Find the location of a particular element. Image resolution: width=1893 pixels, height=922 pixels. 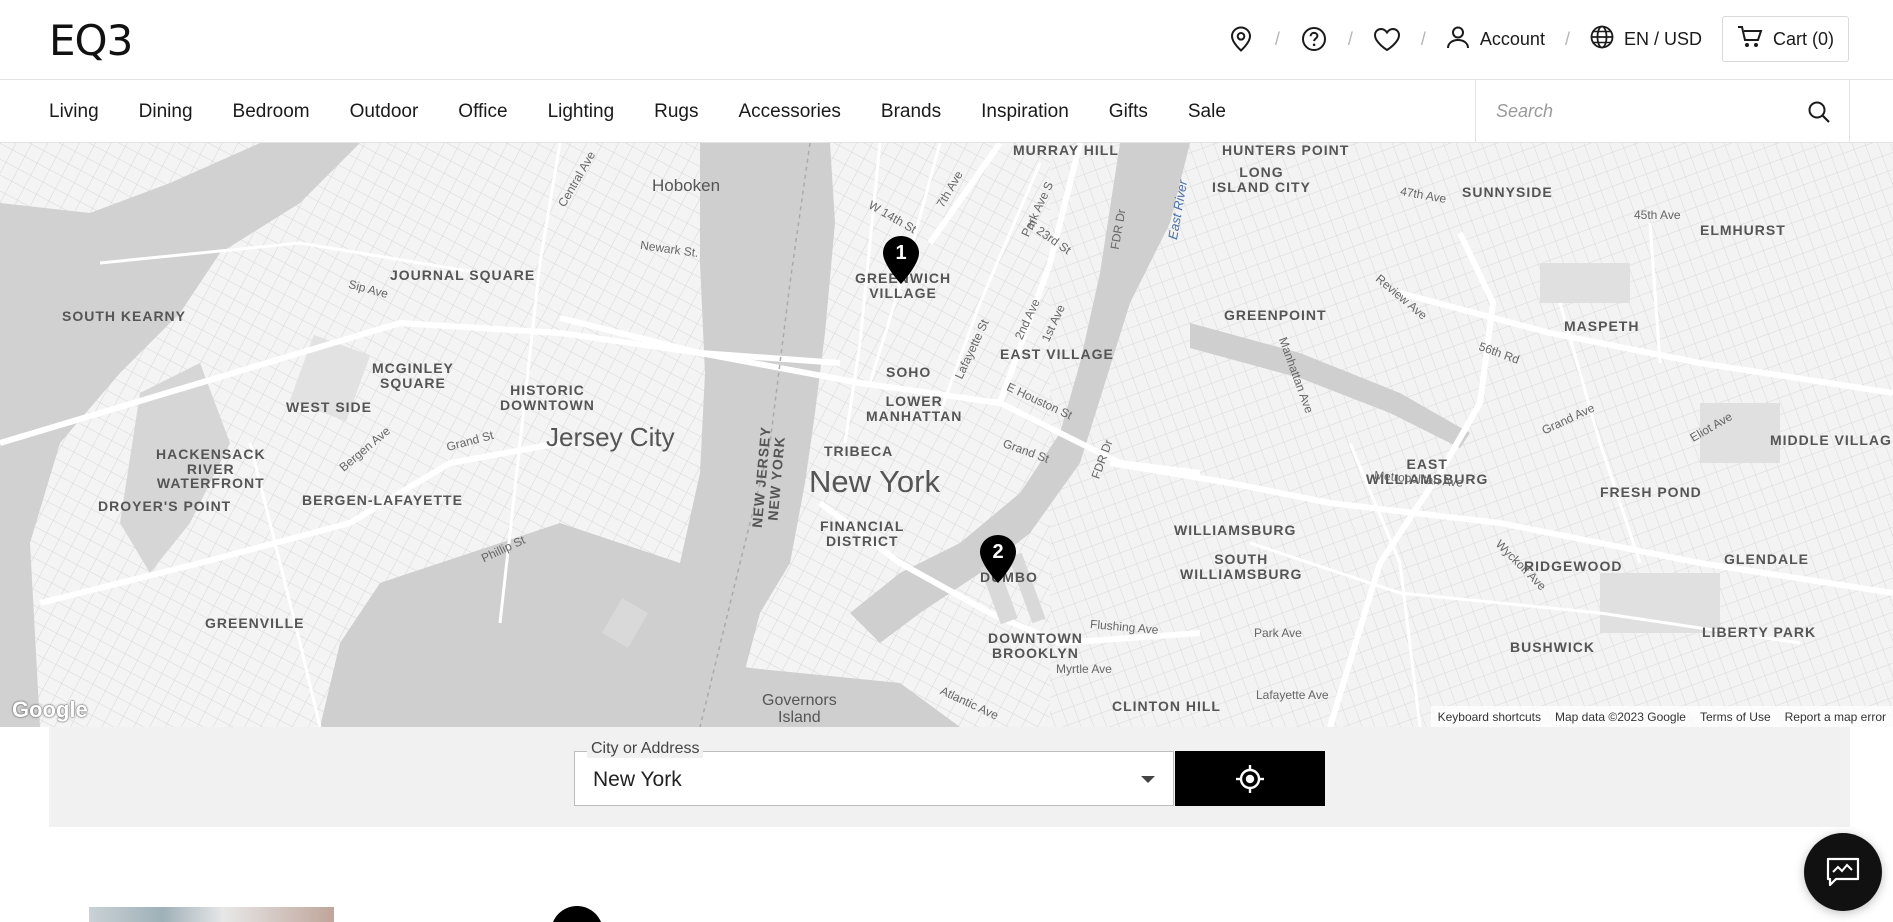

account-label: Account is located at coordinates (1512, 38).